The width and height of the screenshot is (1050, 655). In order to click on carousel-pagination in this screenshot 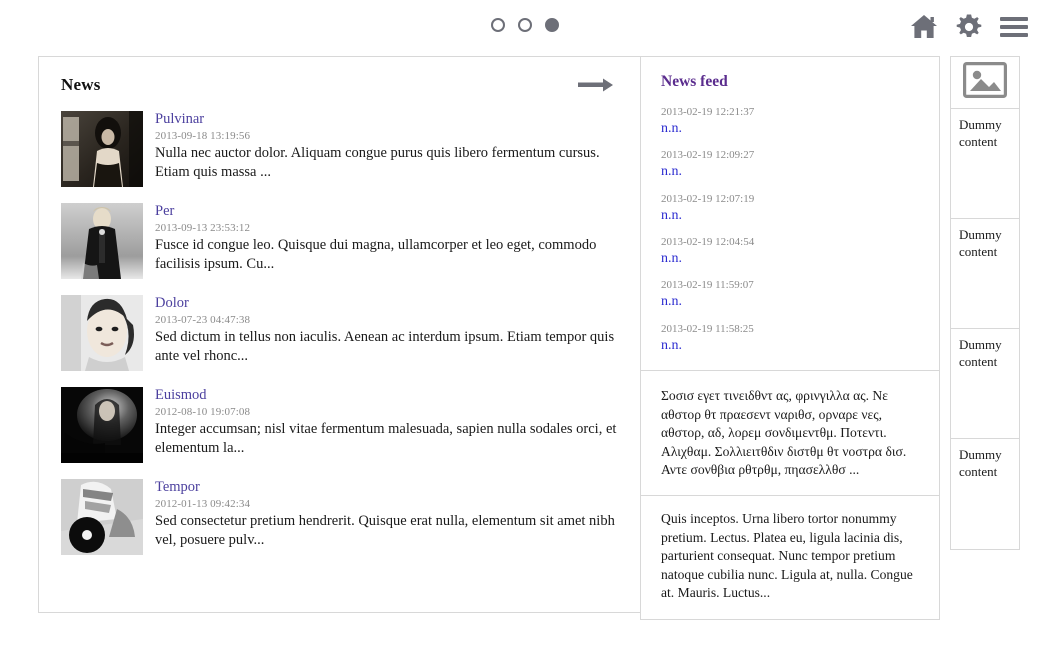, I will do `click(525, 25)`.